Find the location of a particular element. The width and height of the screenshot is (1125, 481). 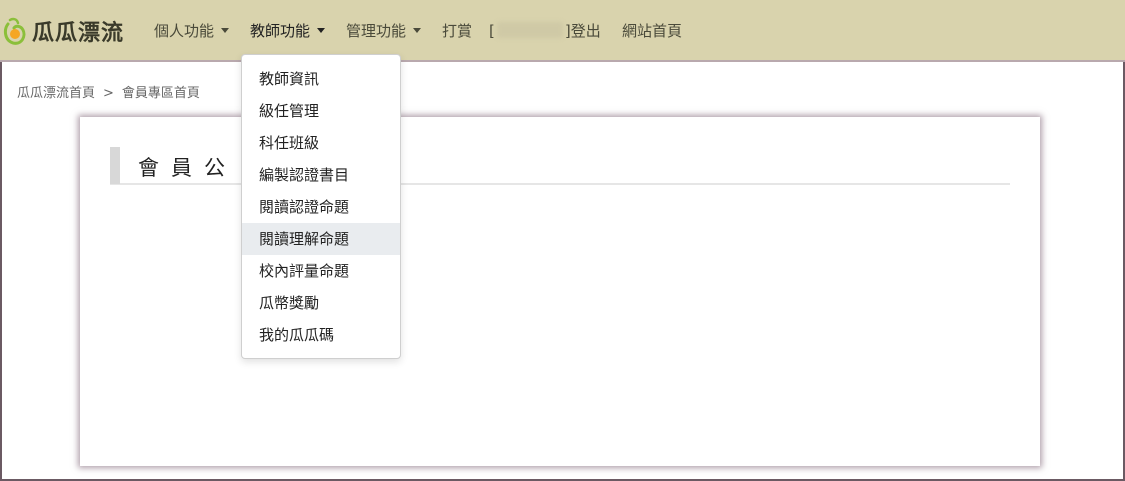

menu-admin: 管理功能 is located at coordinates (384, 31).